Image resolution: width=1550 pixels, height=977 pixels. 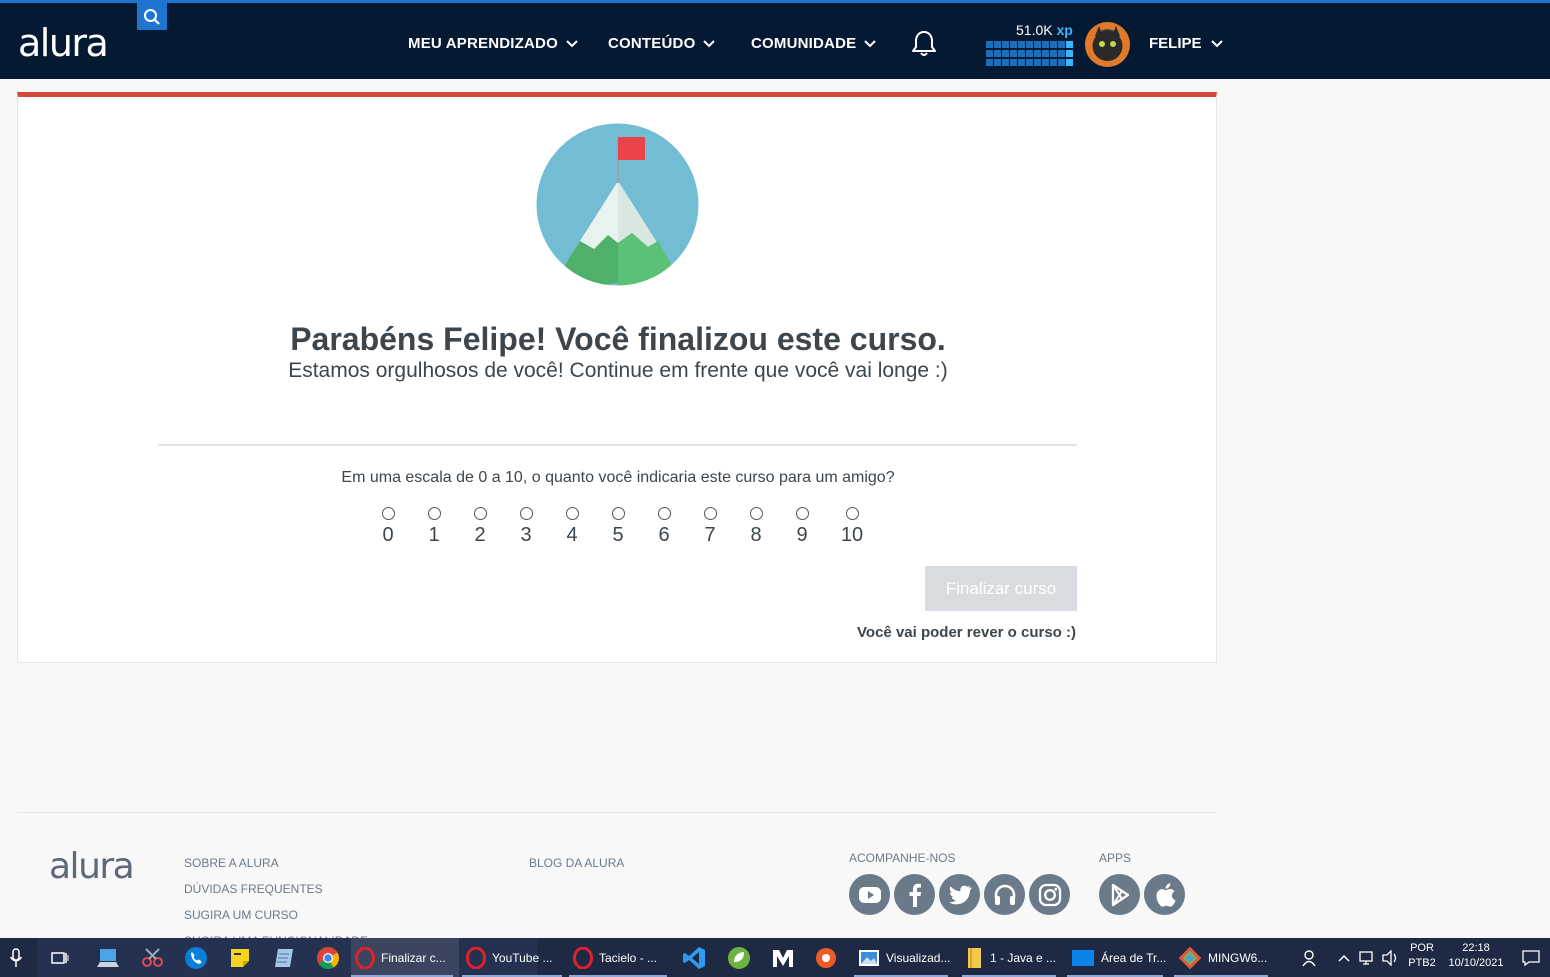 I want to click on twitter-link, so click(x=959, y=894).